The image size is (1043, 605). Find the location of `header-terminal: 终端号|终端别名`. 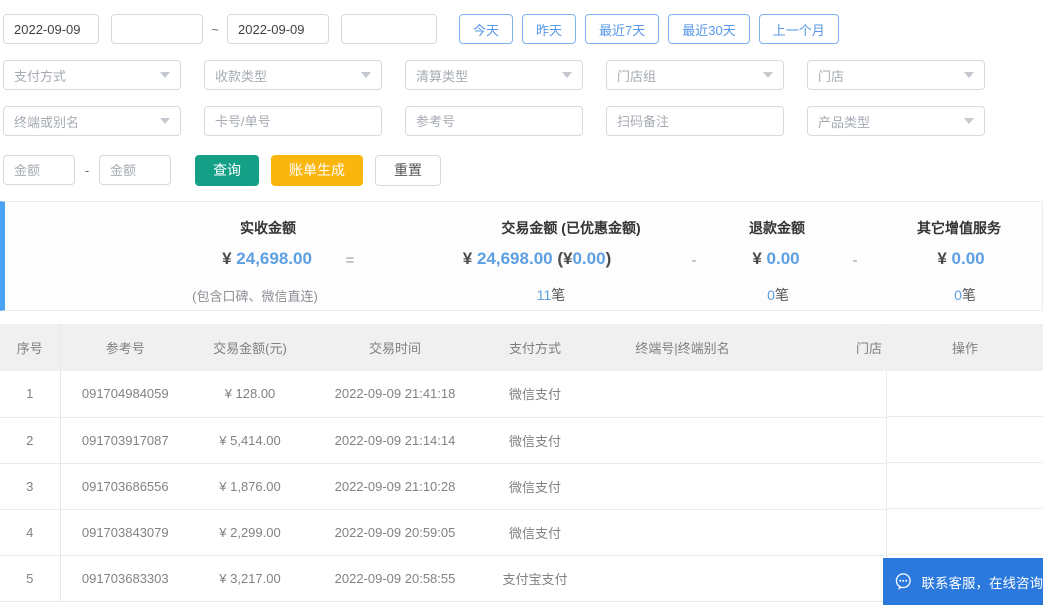

header-terminal: 终端号|终端别名 is located at coordinates (682, 347).